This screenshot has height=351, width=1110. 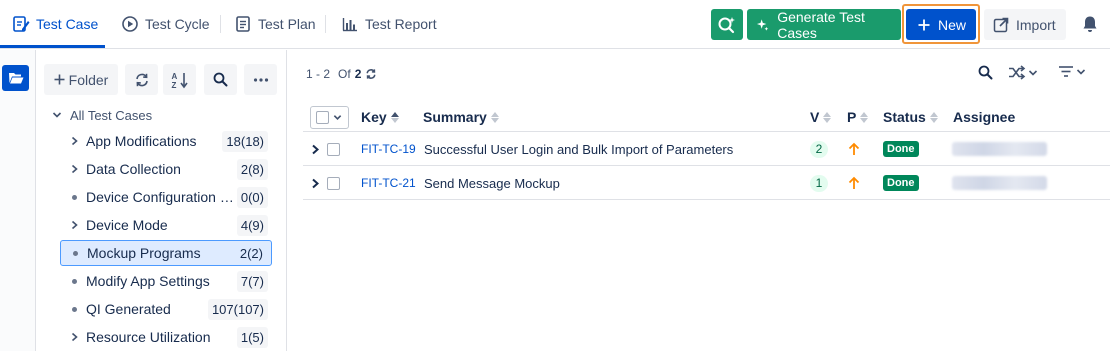 What do you see at coordinates (243, 24) in the screenshot?
I see `document-icon` at bounding box center [243, 24].